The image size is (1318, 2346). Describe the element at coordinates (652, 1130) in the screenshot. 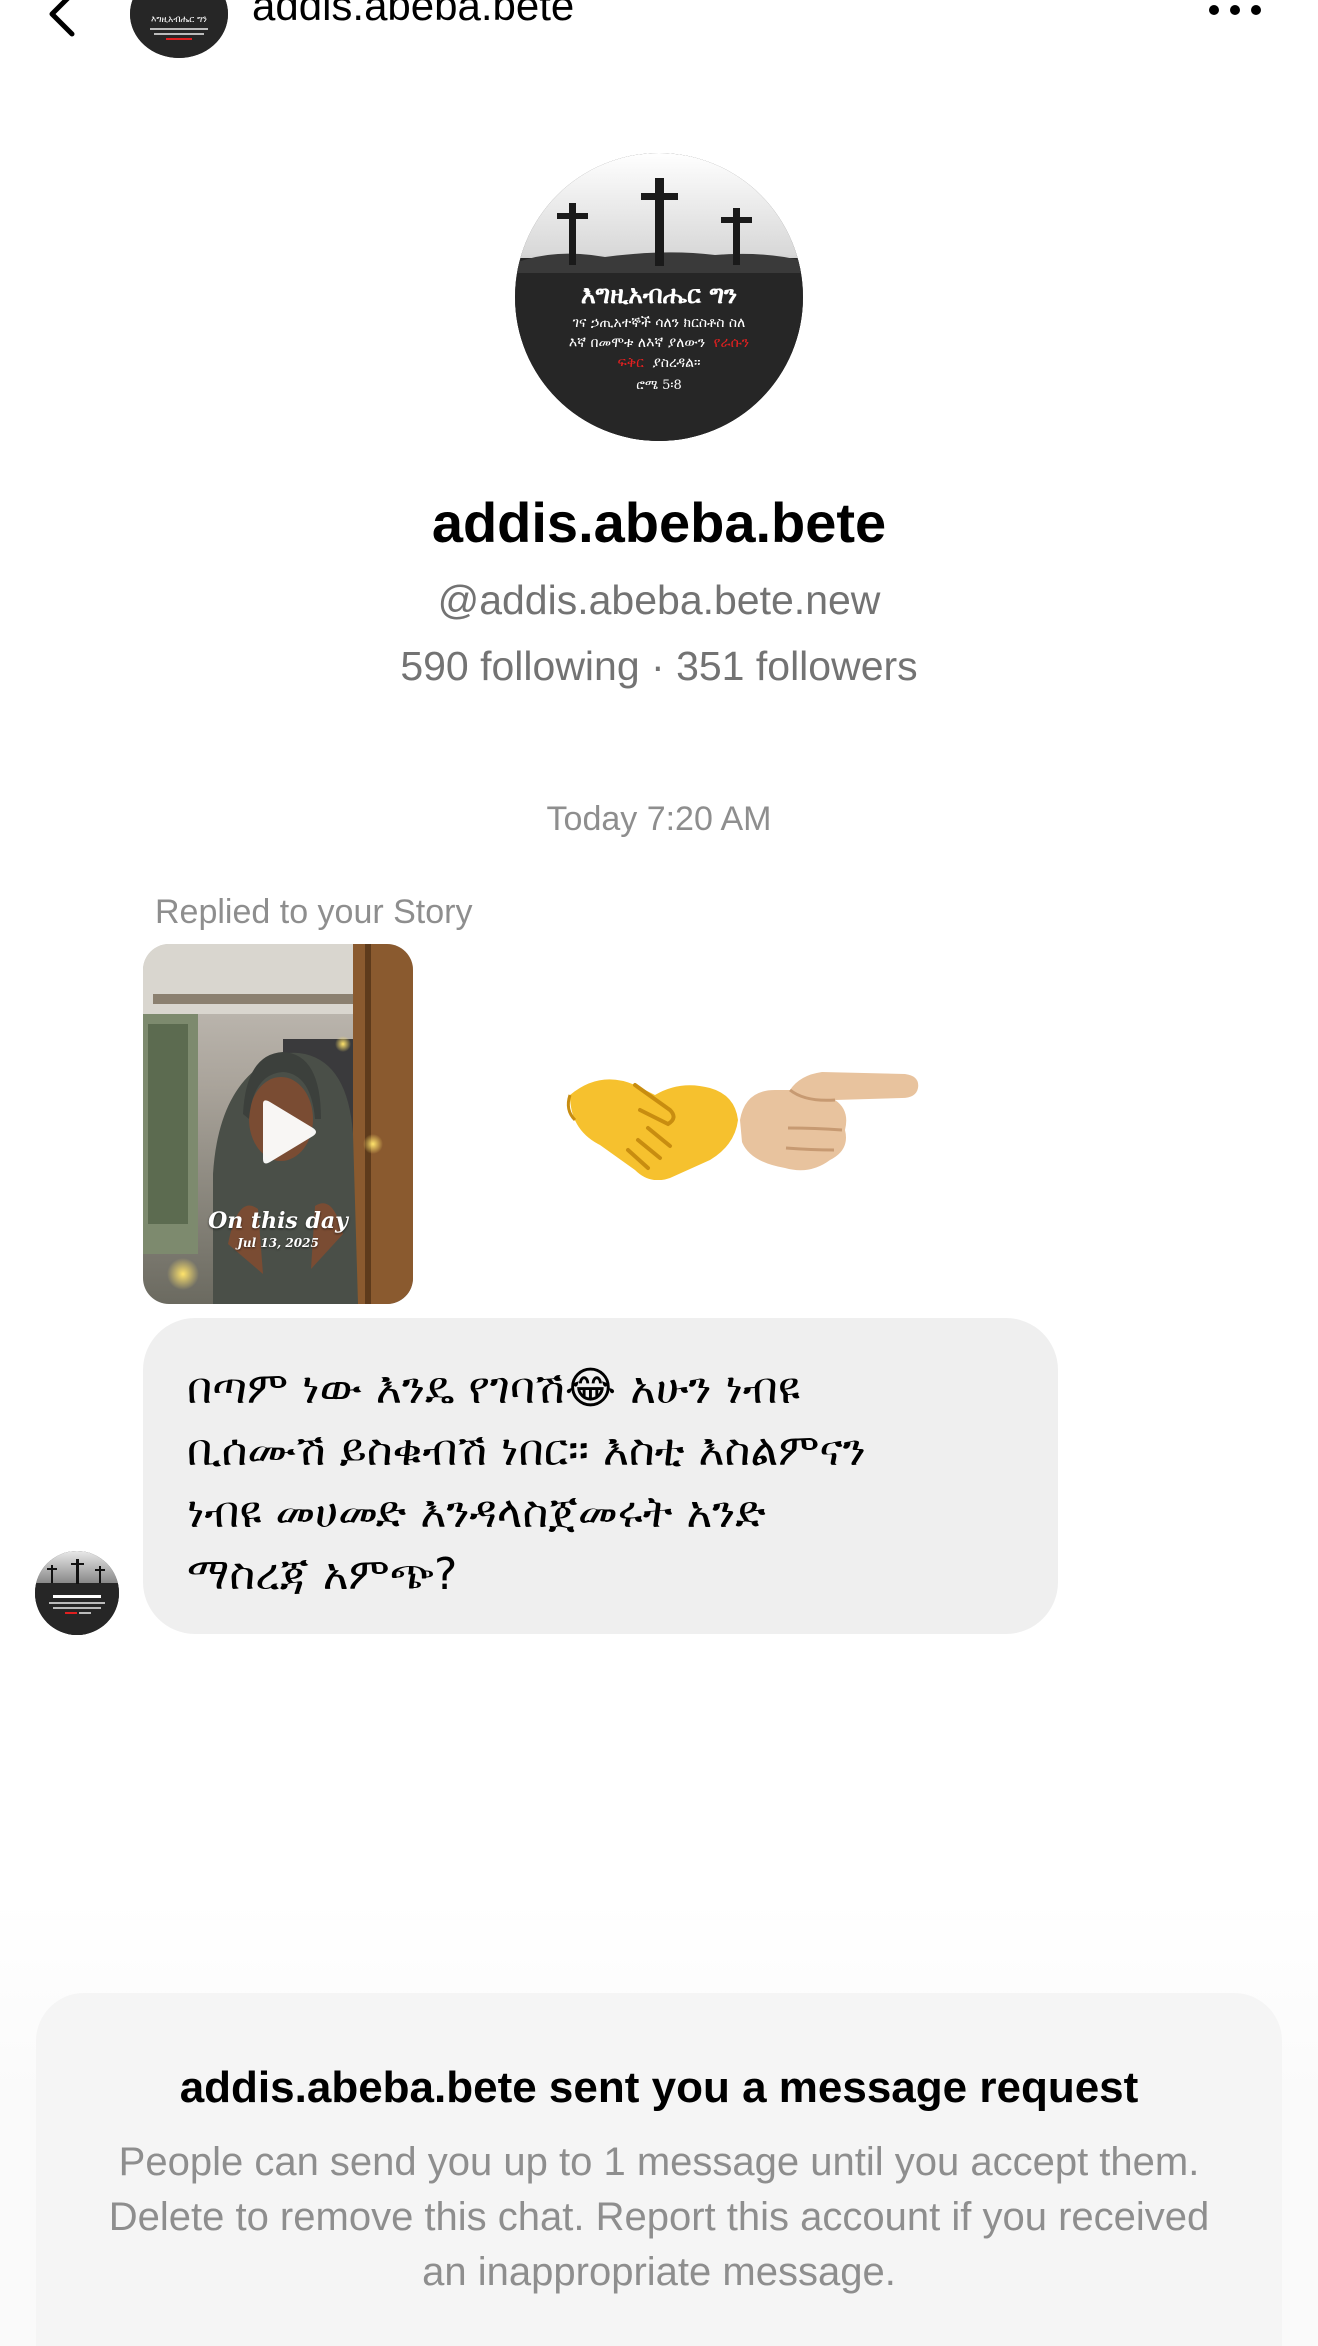

I see `handshake-icon` at that location.